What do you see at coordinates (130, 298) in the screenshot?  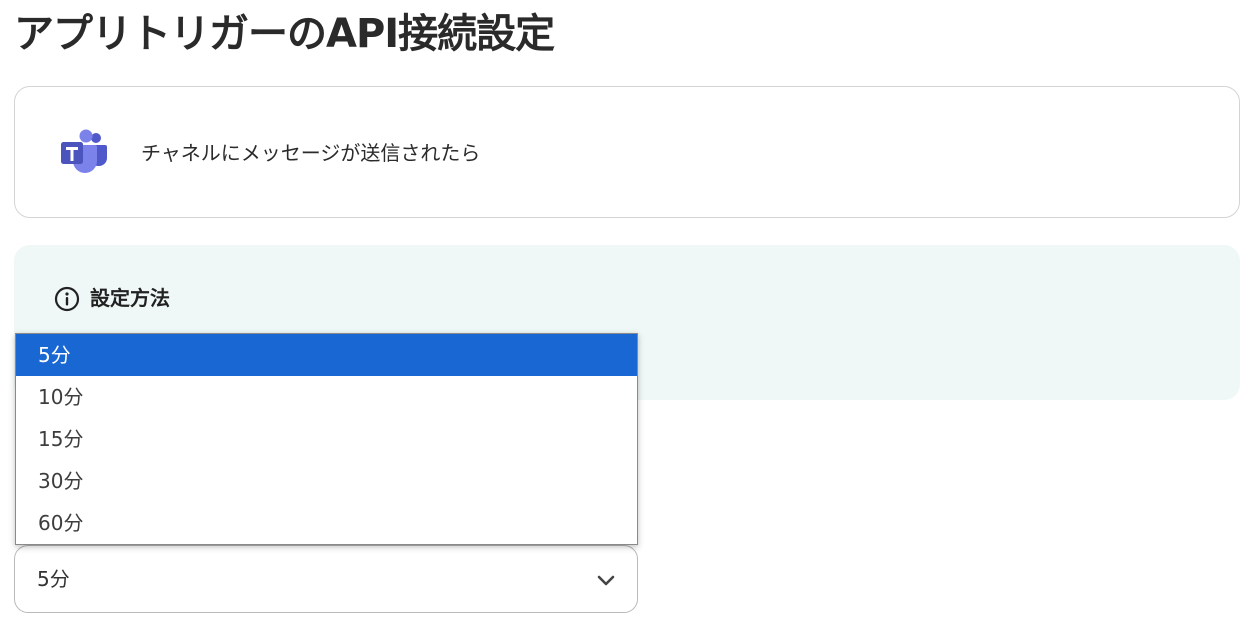 I see `info-heading: 設定方法` at bounding box center [130, 298].